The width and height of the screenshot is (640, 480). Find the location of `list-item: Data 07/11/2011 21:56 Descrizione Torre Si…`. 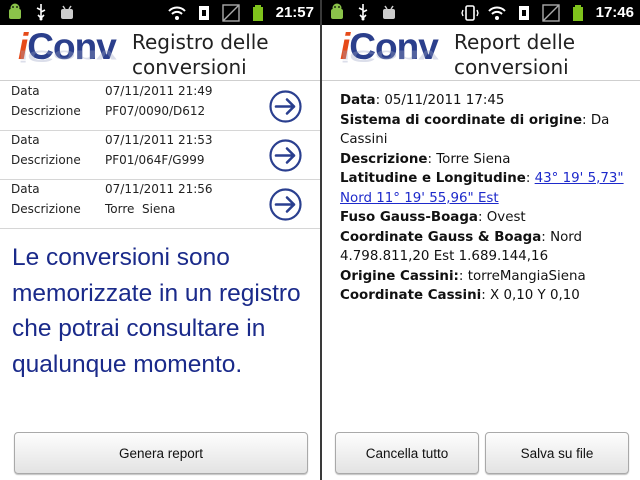

list-item: Data 07/11/2011 21:56 Descrizione Torre Si… is located at coordinates (160, 204).